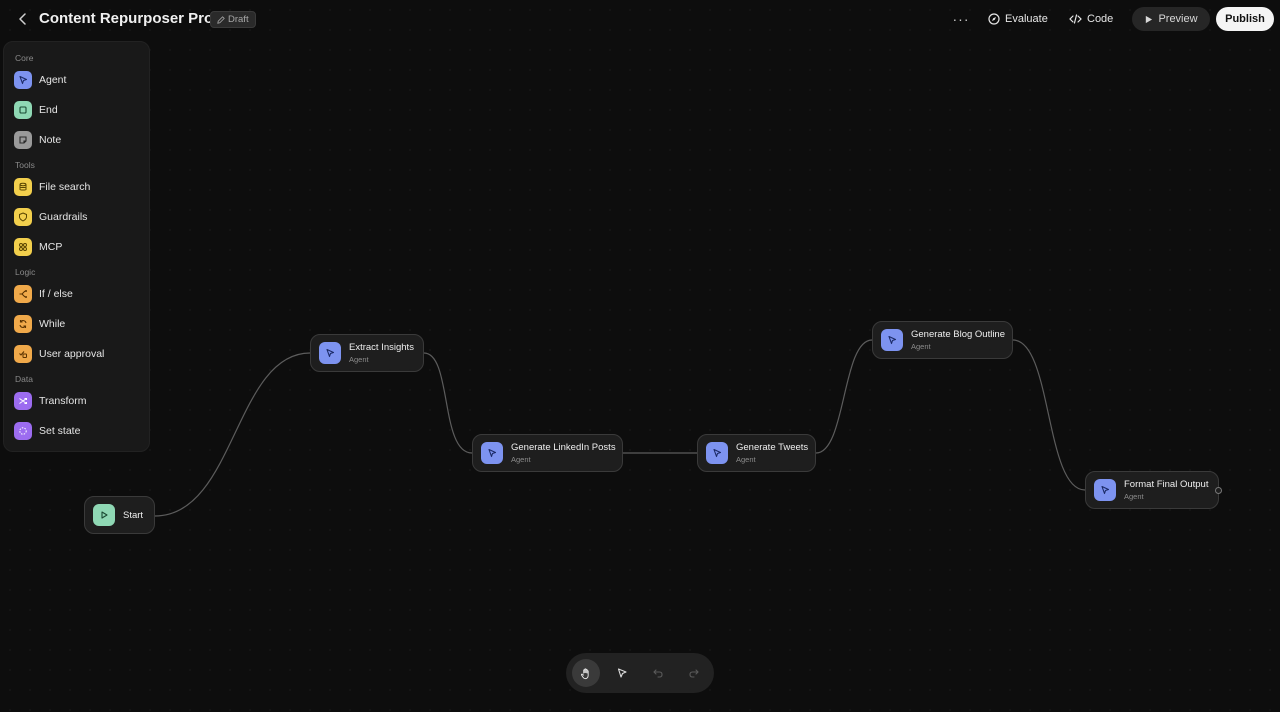 This screenshot has width=1280, height=712. Describe the element at coordinates (1049, 415) in the screenshot. I see `edge-blog-format` at that location.